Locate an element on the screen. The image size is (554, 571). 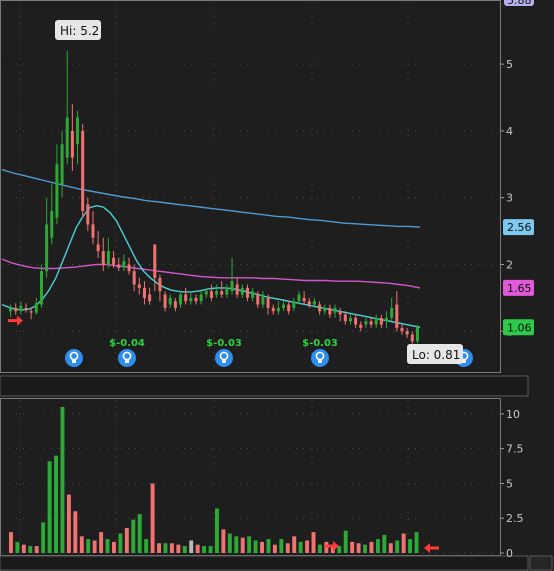
ma-price-label: 1.06 is located at coordinates (519, 327).